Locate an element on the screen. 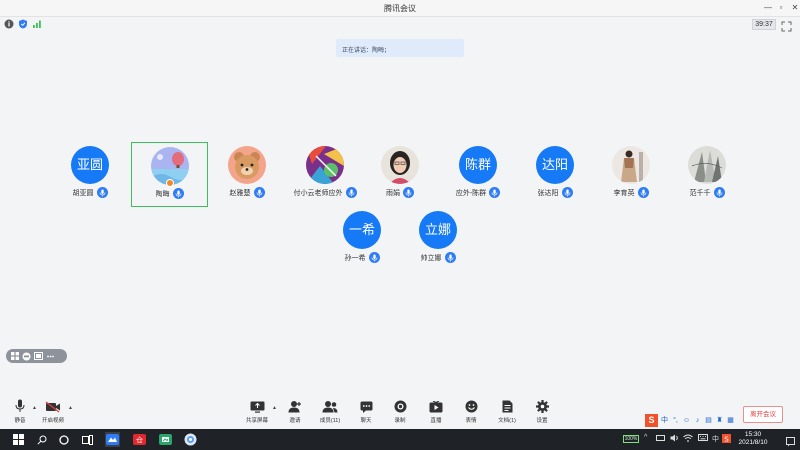 The height and width of the screenshot is (450, 800). meeting-status-icons is located at coordinates (23, 24).